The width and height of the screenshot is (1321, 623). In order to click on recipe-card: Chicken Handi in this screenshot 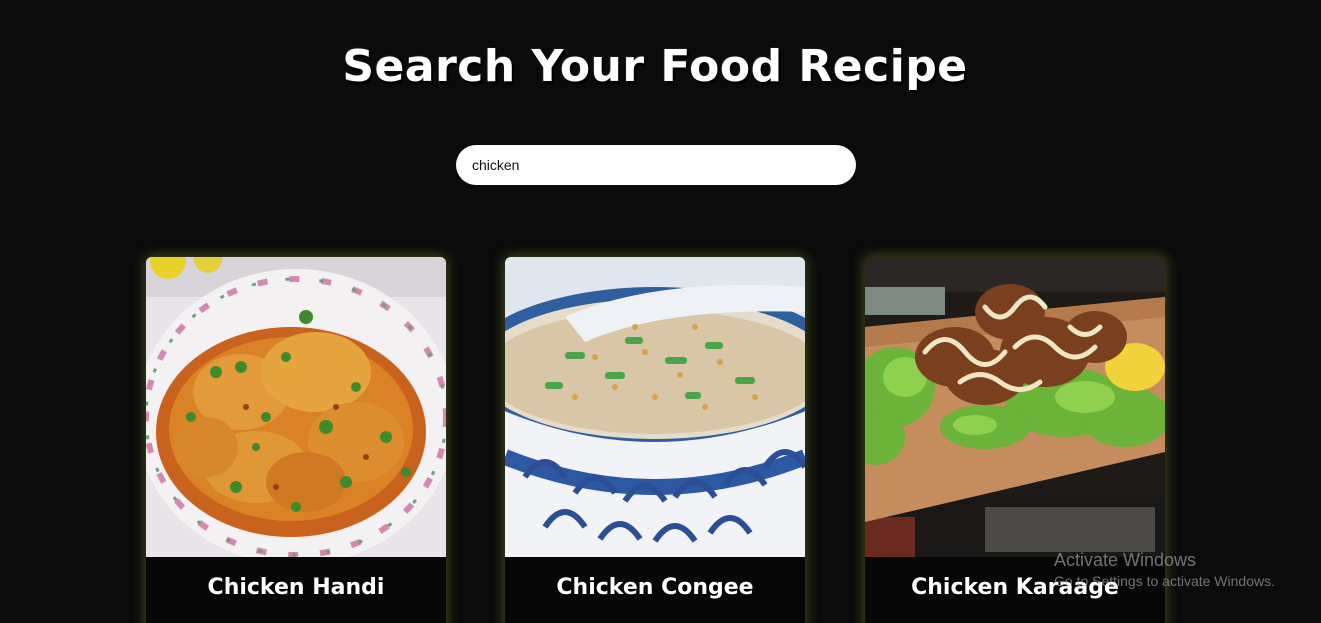, I will do `click(296, 440)`.